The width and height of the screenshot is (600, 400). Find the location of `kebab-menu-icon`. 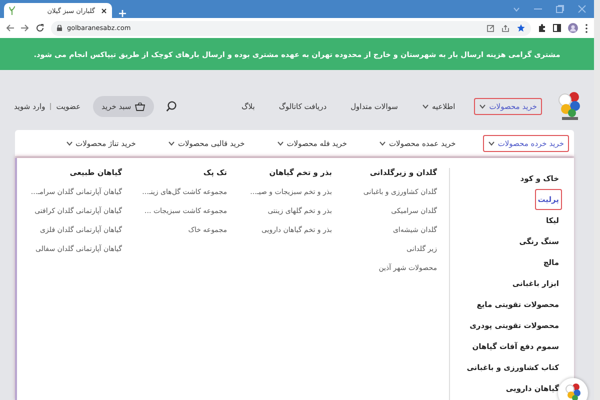

kebab-menu-icon is located at coordinates (586, 28).